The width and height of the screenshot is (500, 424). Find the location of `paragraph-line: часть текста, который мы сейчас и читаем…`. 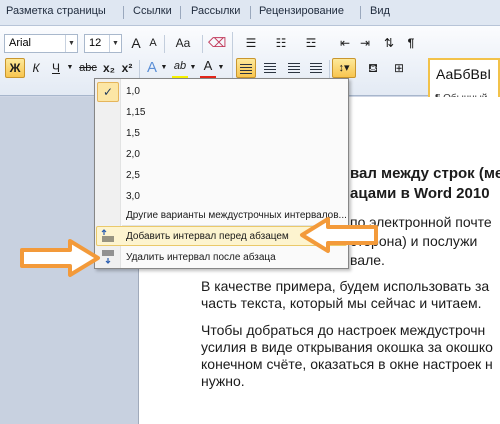

paragraph-line: часть текста, который мы сейчас и читаем… is located at coordinates (341, 303).